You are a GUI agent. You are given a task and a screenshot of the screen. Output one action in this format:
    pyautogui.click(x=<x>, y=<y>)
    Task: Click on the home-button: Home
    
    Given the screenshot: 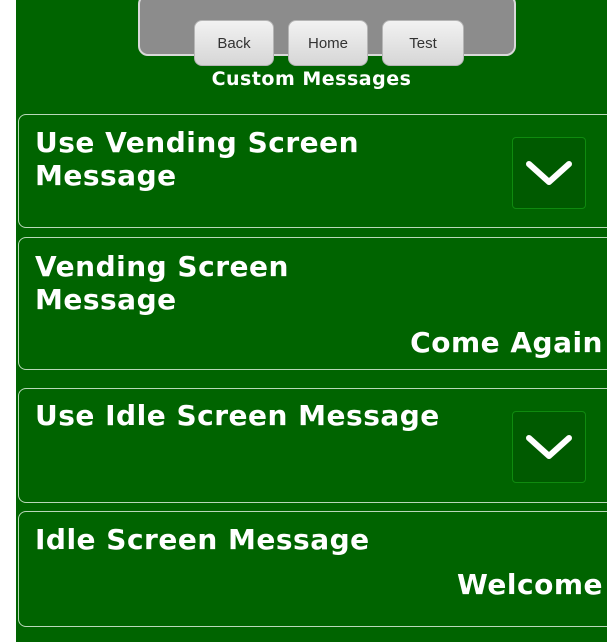 What is the action you would take?
    pyautogui.click(x=328, y=43)
    